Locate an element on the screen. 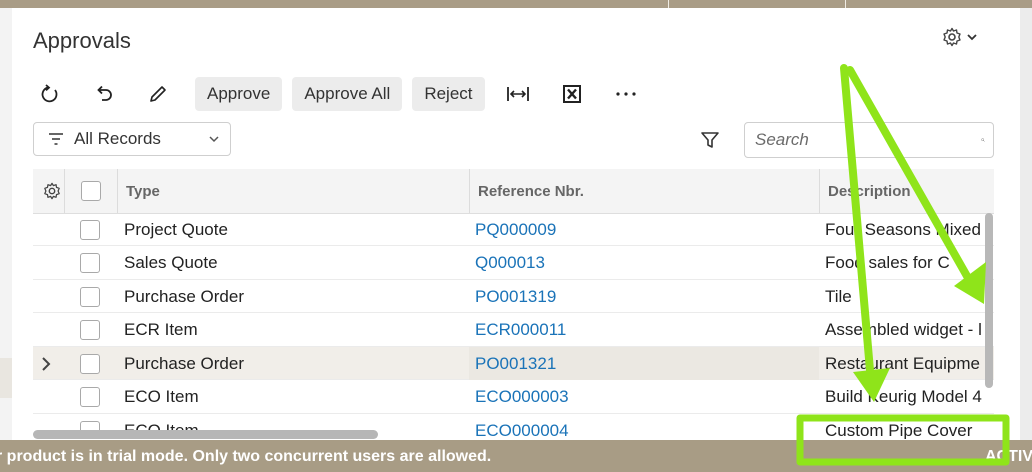 The image size is (1032, 472). funnel-icon is located at coordinates (710, 140).